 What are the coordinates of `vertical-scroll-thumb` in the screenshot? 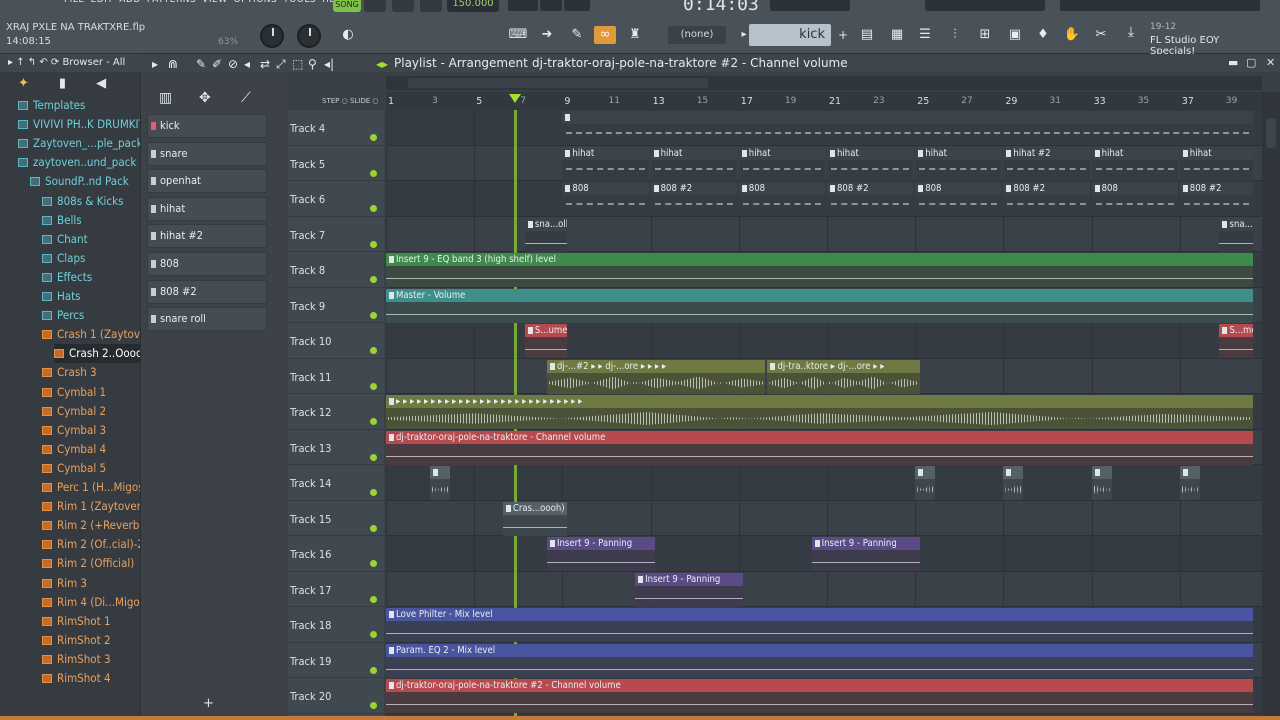 It's located at (1271, 133).